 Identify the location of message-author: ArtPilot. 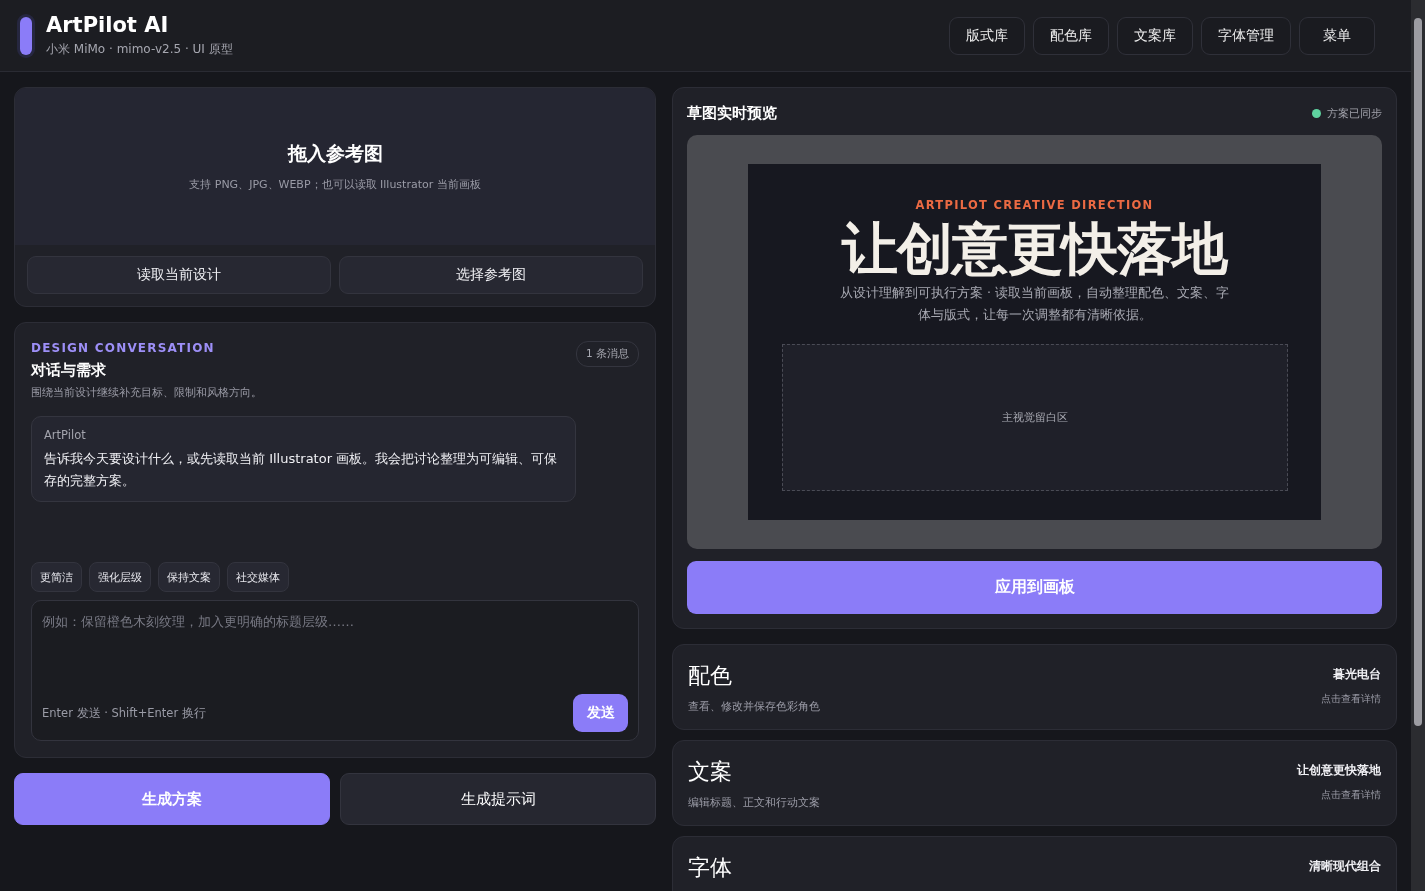
(65, 435).